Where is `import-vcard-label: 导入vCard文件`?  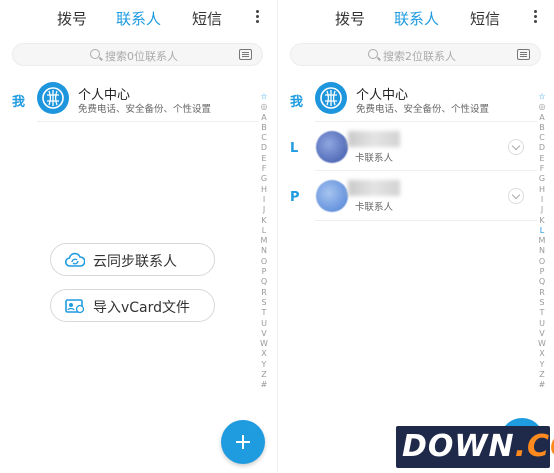
import-vcard-label: 导入vCard文件 is located at coordinates (142, 308).